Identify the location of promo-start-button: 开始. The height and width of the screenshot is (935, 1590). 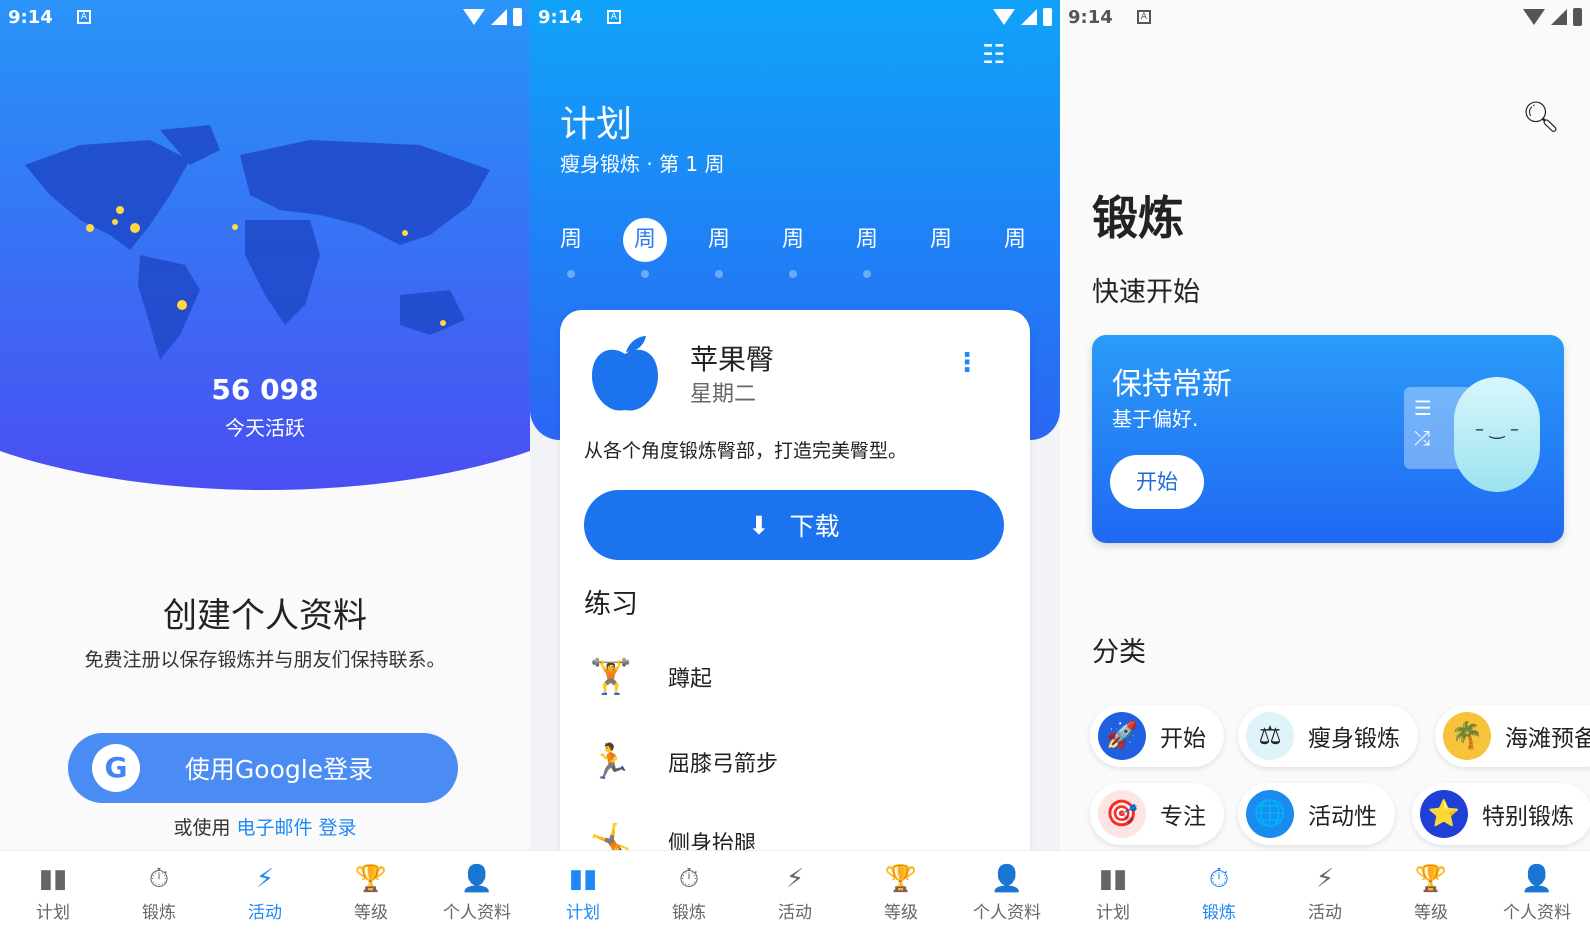
(1157, 482).